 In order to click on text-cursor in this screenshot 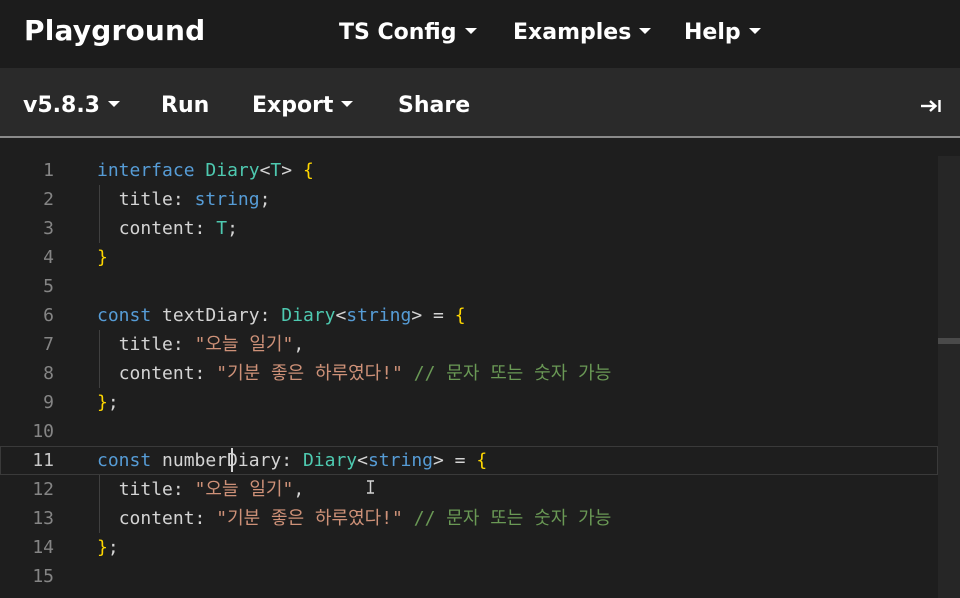, I will do `click(232, 460)`.